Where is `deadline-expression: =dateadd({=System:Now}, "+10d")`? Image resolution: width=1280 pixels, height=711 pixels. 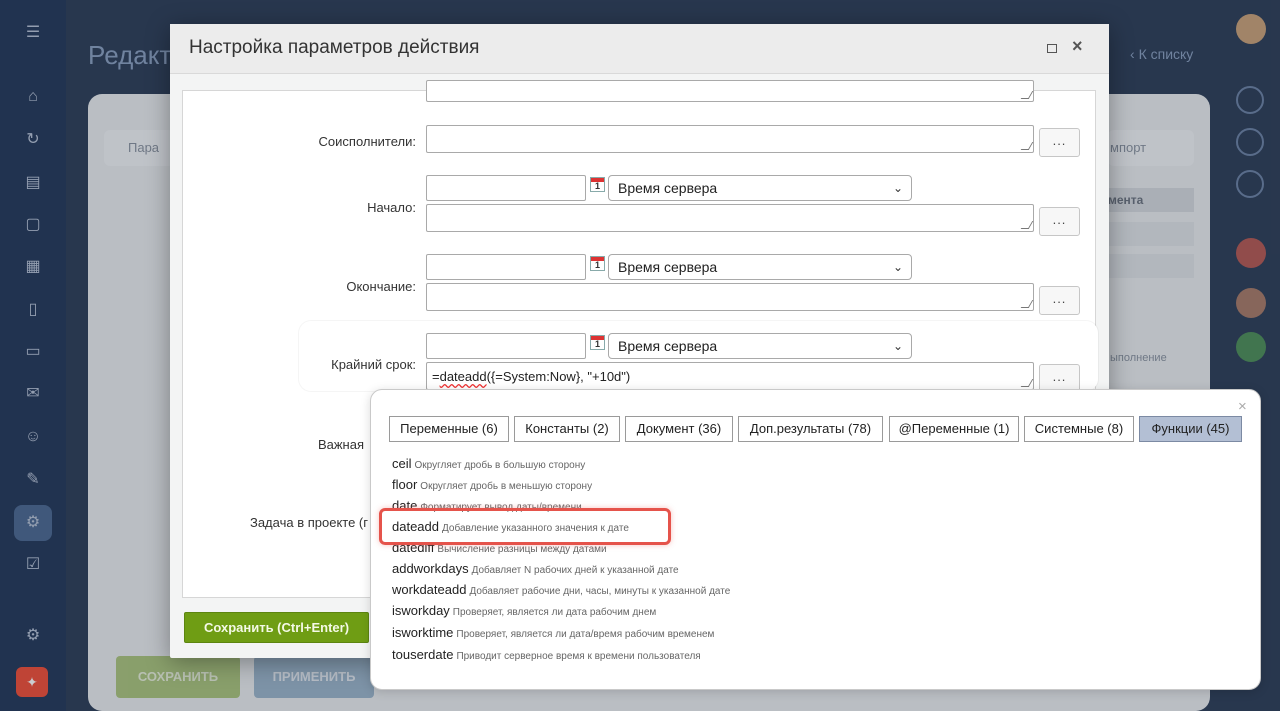 deadline-expression: =dateadd({=System:Now}, "+10d") is located at coordinates (531, 376).